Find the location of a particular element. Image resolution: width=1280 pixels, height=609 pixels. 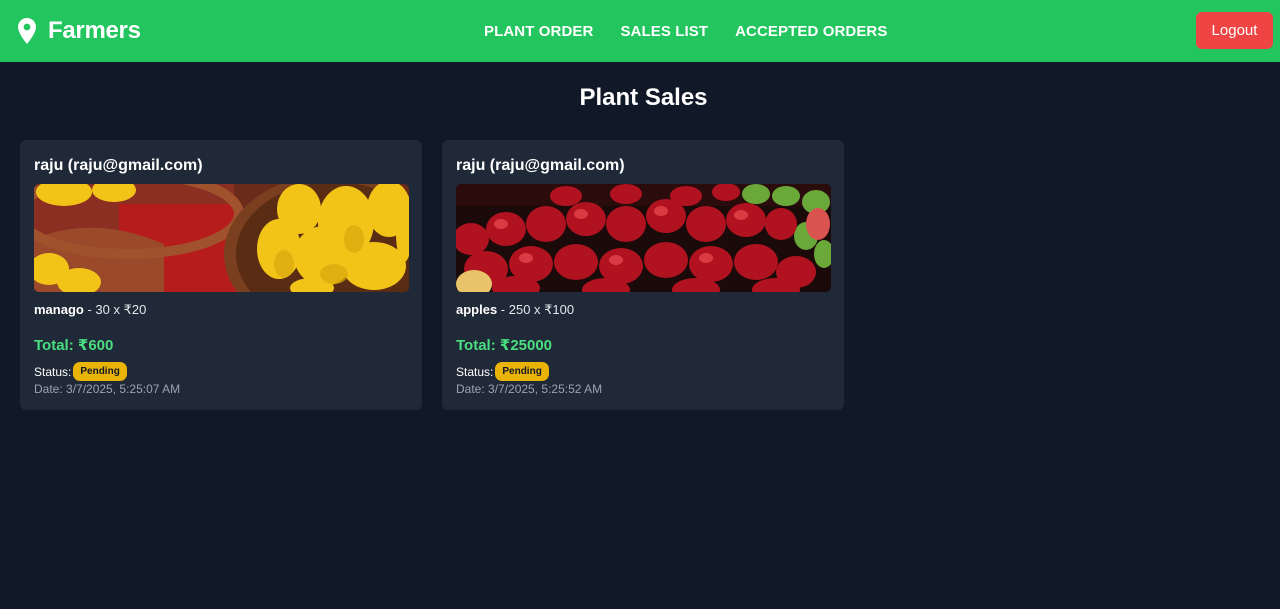

nav-link-sales-list: SALES LIST is located at coordinates (664, 31).